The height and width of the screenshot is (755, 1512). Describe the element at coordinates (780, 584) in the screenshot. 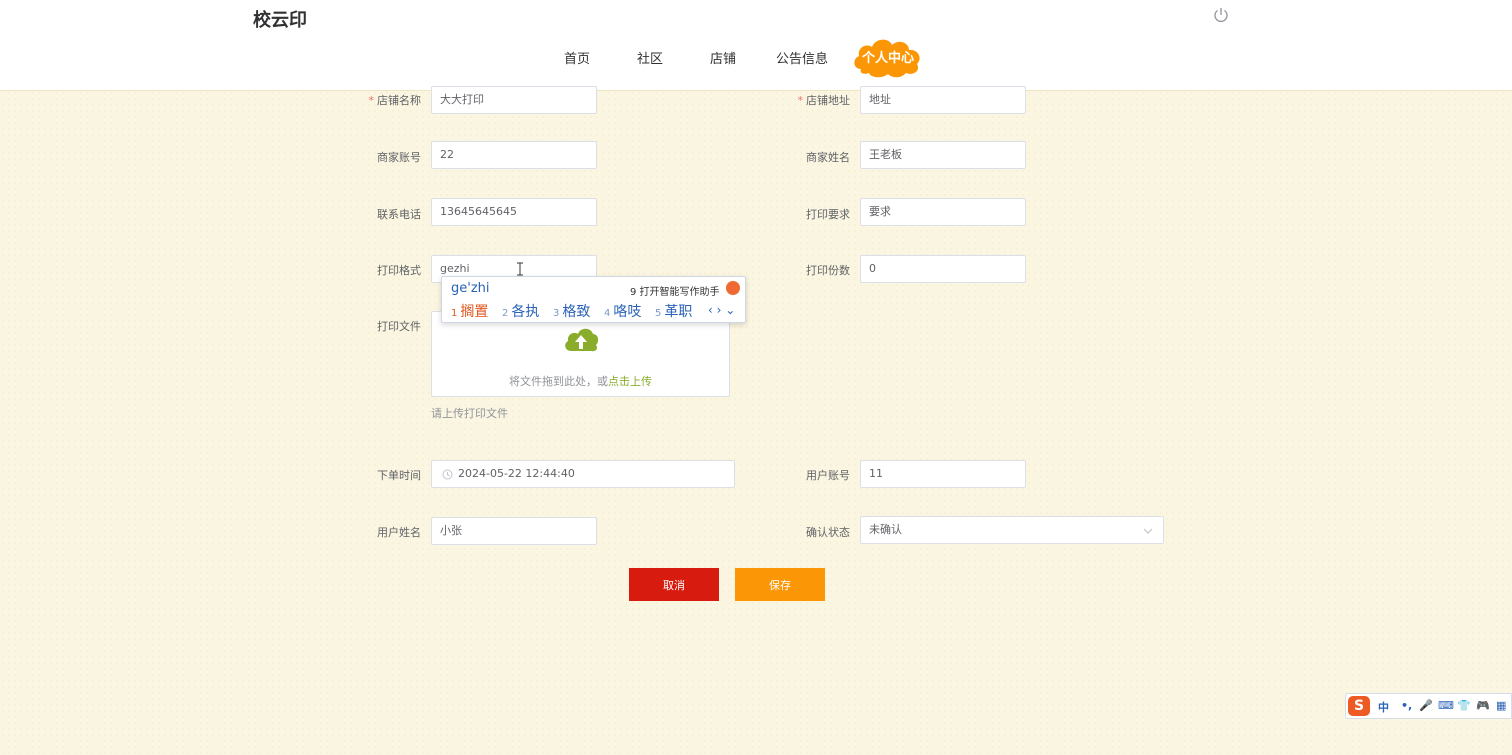

I see `save-button: 保存` at that location.